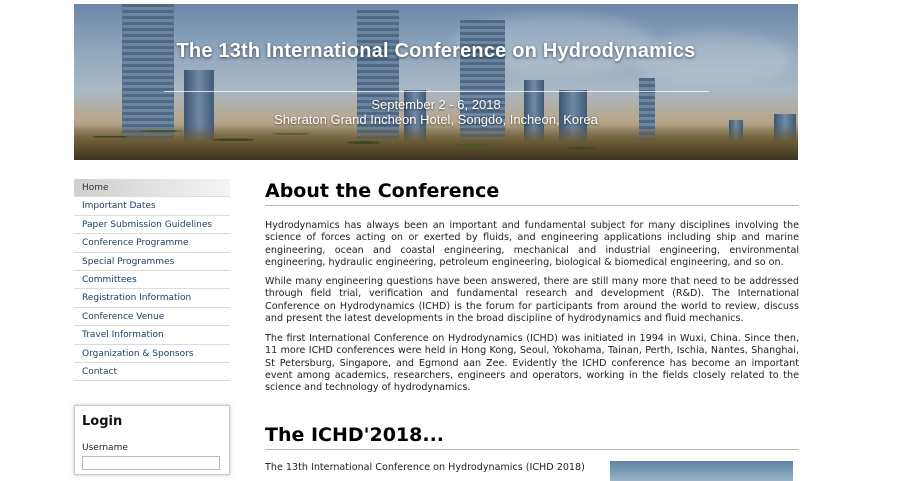 The height and width of the screenshot is (481, 900). Describe the element at coordinates (105, 448) in the screenshot. I see `username-label: Username` at that location.